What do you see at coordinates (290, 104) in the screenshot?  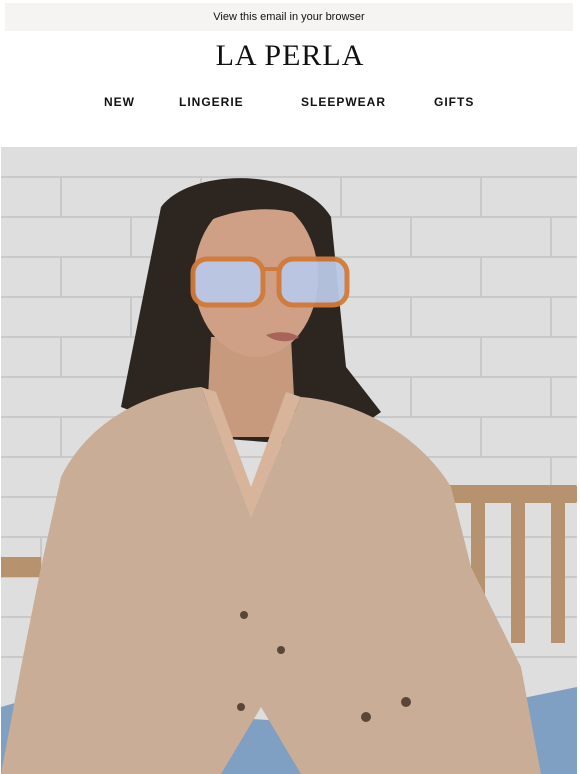 I see `main-nav: NEW LINGERIE SLEEPWEAR GIFTS` at bounding box center [290, 104].